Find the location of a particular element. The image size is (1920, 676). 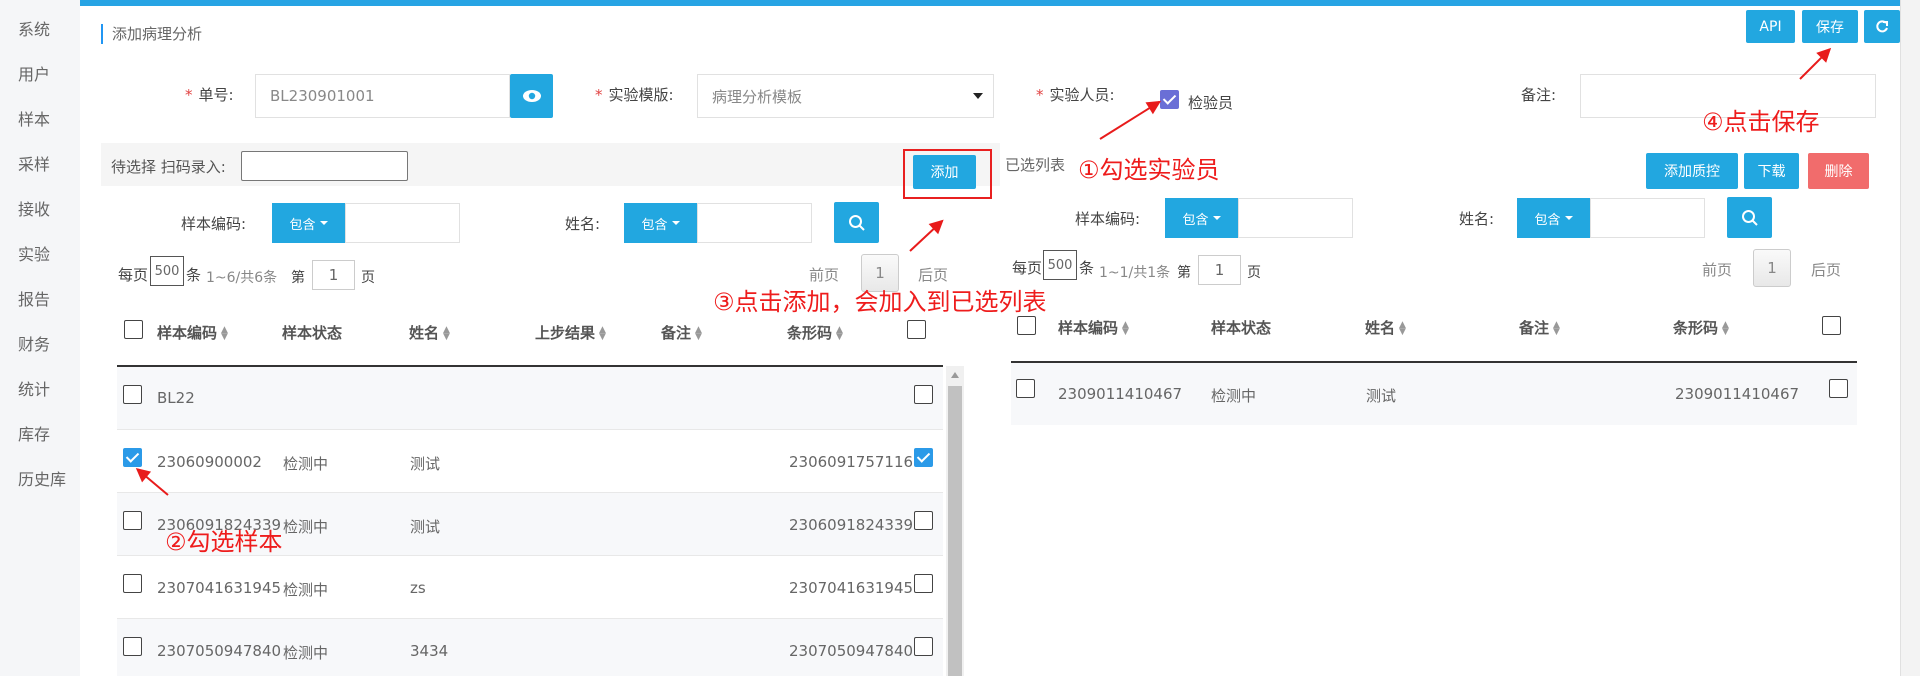

right-col-name: 姓名 ▲ ▼ is located at coordinates (1385, 327).